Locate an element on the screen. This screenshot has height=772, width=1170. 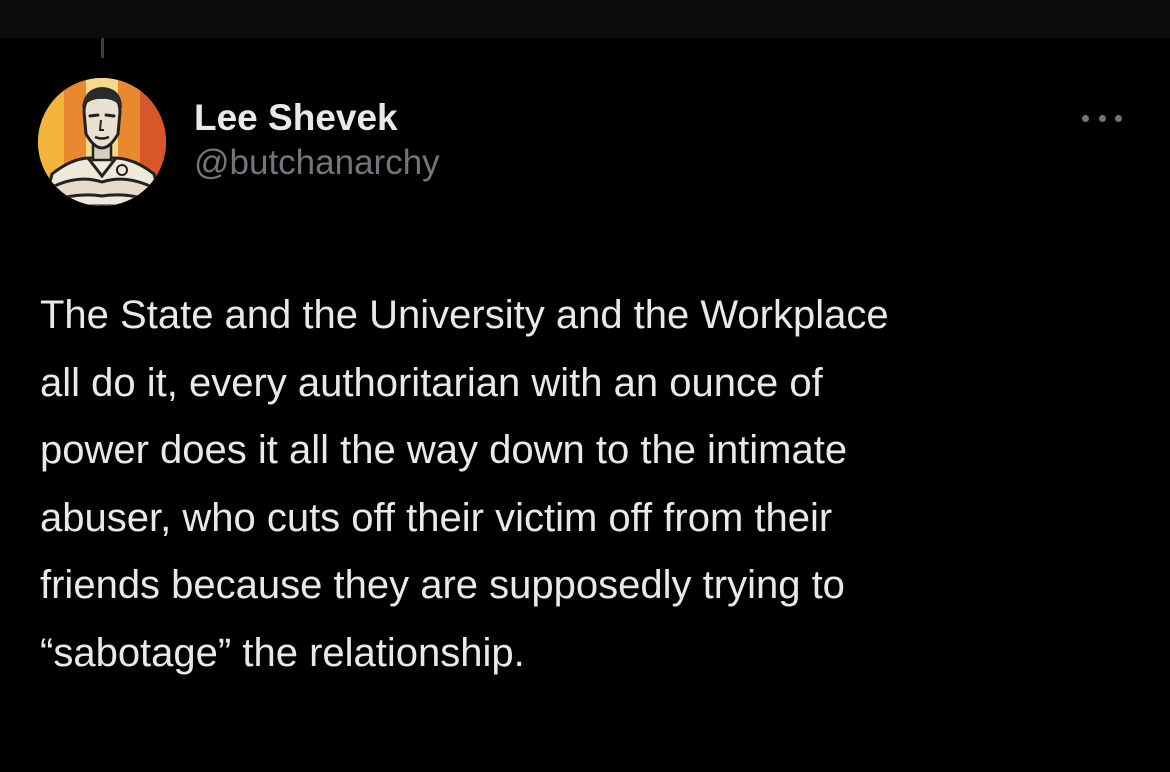
author-avatar is located at coordinates (102, 142).